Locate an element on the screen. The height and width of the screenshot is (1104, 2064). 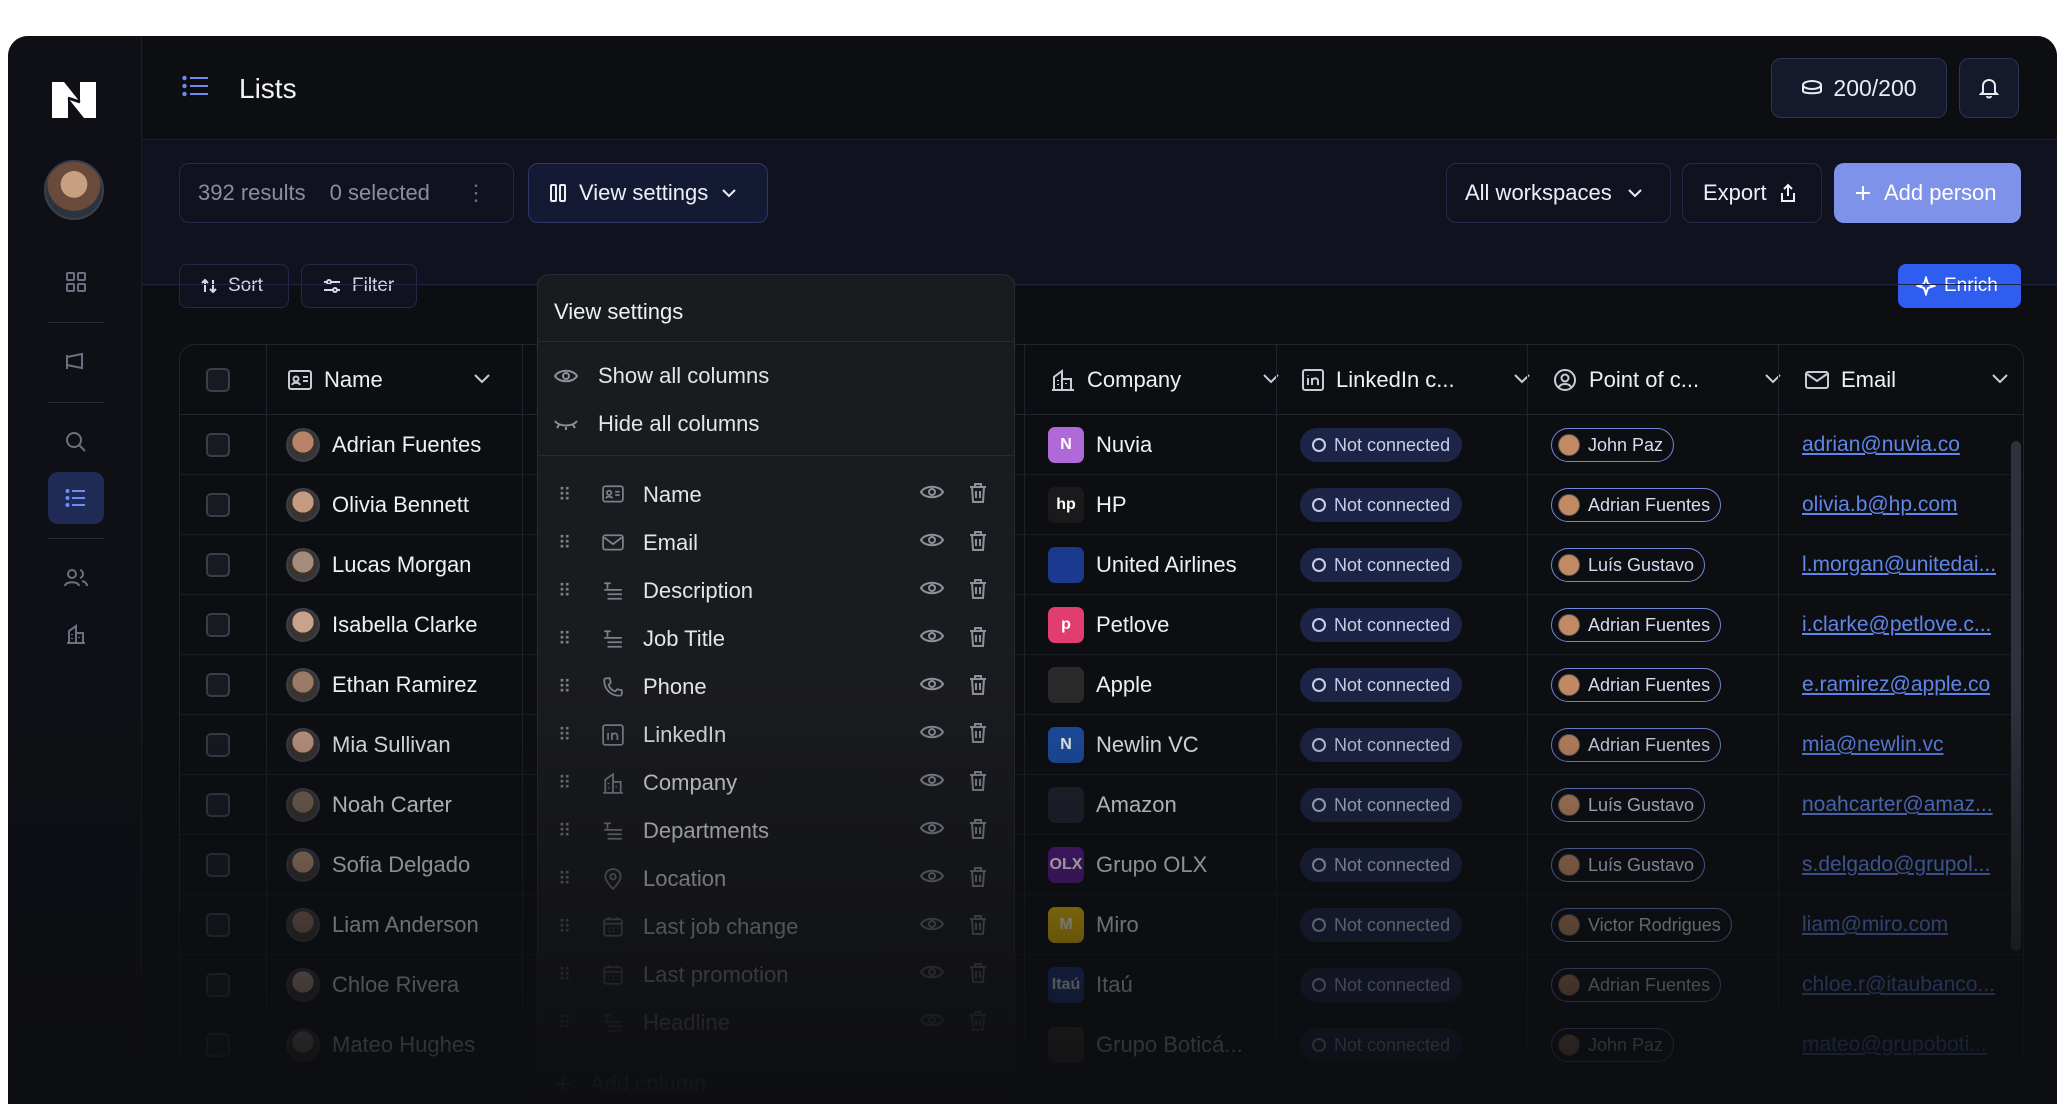
name-cell: Ethan Ramirez is located at coordinates (382, 685).